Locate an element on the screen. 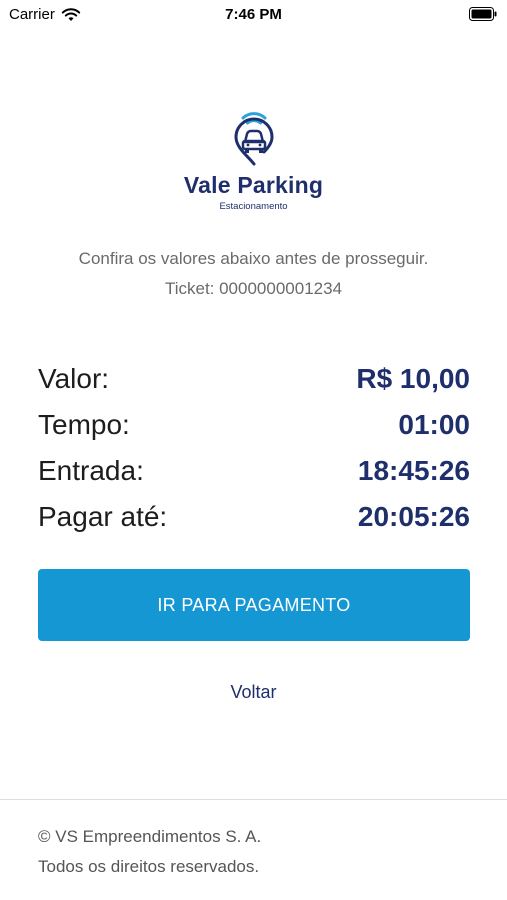  parking-car-pin-logo-icon is located at coordinates (253, 139).